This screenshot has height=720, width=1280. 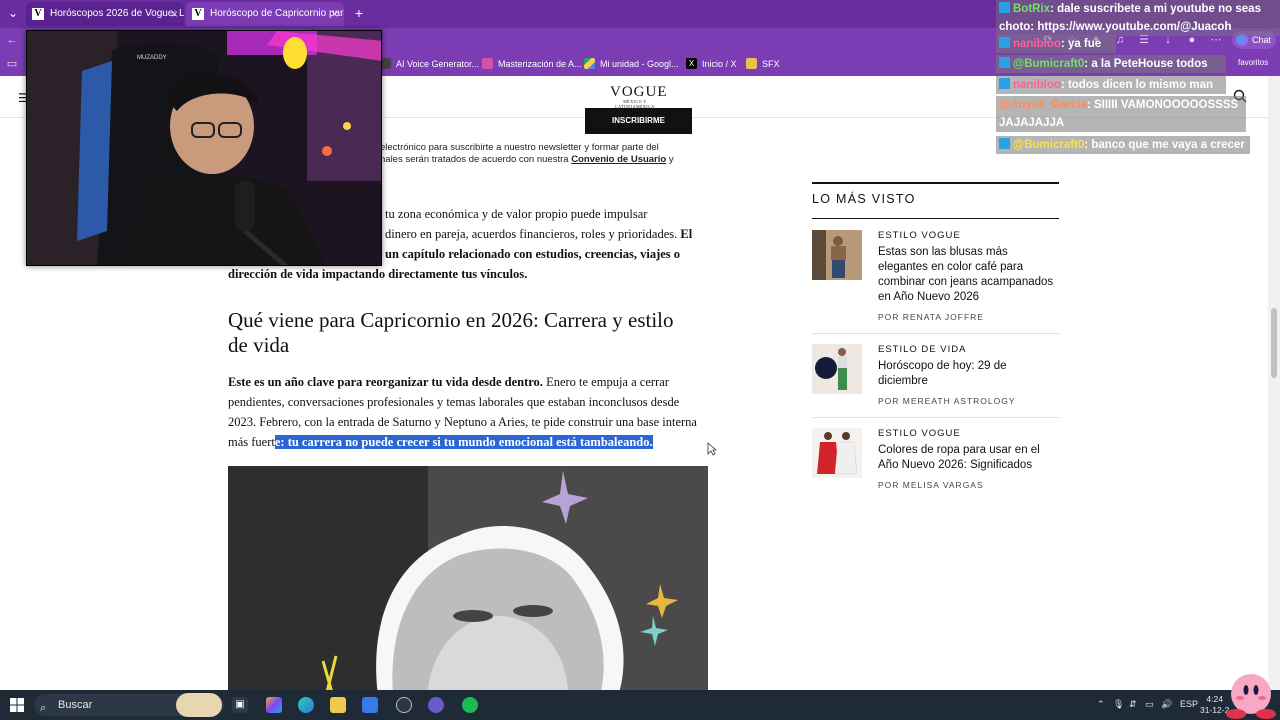 What do you see at coordinates (1101, 704) in the screenshot?
I see `tray-chevron-up-icon: ⌃` at bounding box center [1101, 704].